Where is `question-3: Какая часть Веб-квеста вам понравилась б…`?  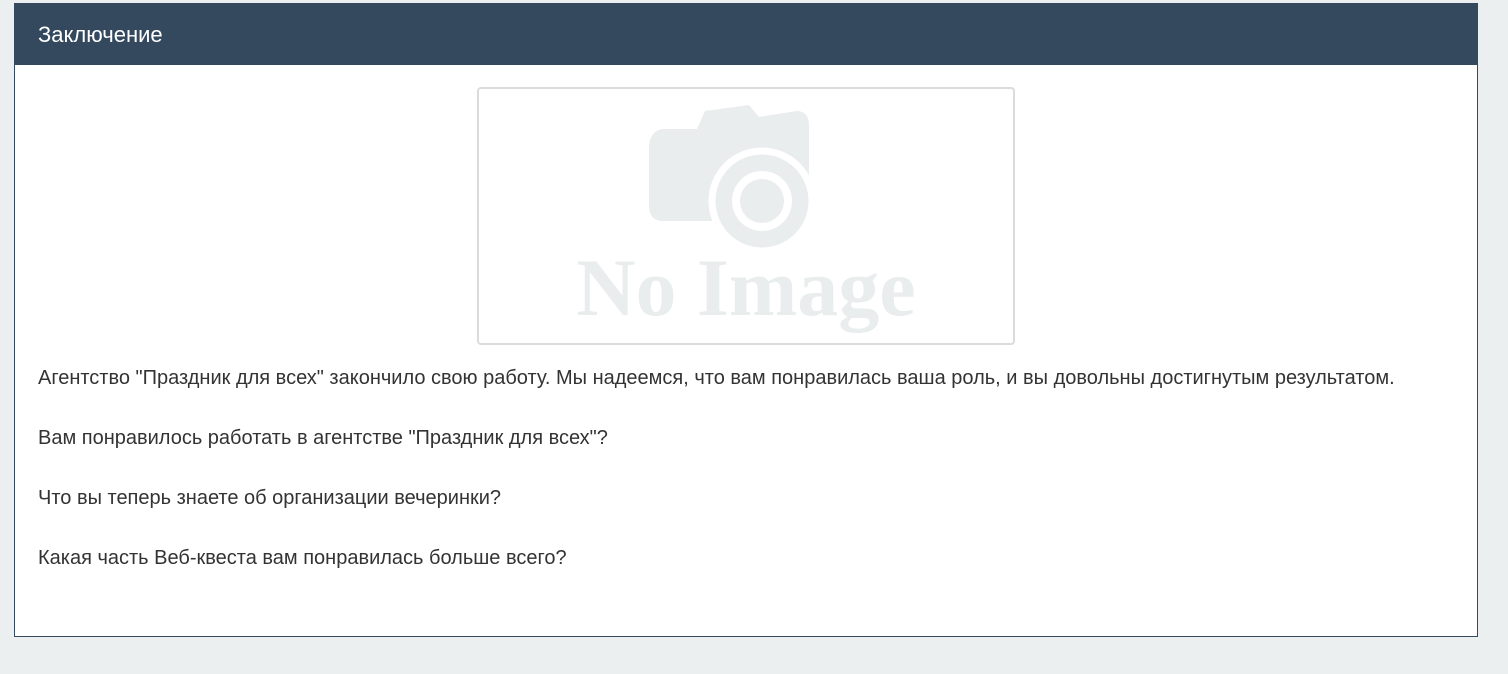 question-3: Какая часть Веб-квеста вам понравилась б… is located at coordinates (302, 558).